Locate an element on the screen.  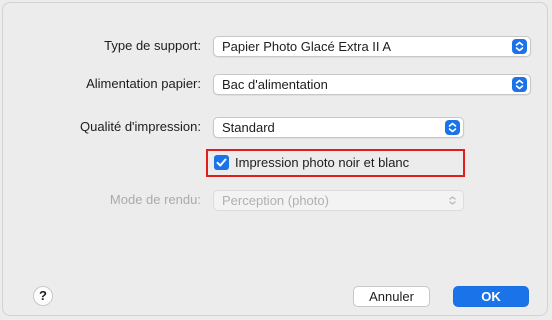
paper-source-label: Alimentation papier: is located at coordinates (143, 83).